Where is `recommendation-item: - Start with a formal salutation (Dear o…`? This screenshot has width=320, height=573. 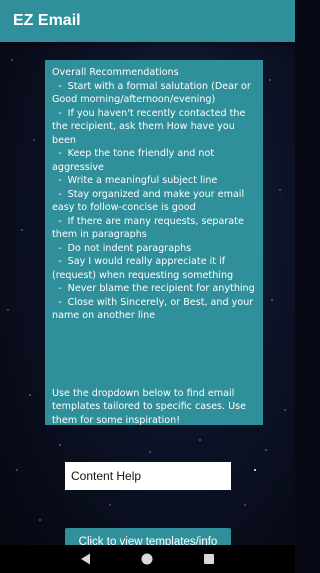
recommendation-item: - Start with a formal salutation (Dear o… is located at coordinates (153, 93).